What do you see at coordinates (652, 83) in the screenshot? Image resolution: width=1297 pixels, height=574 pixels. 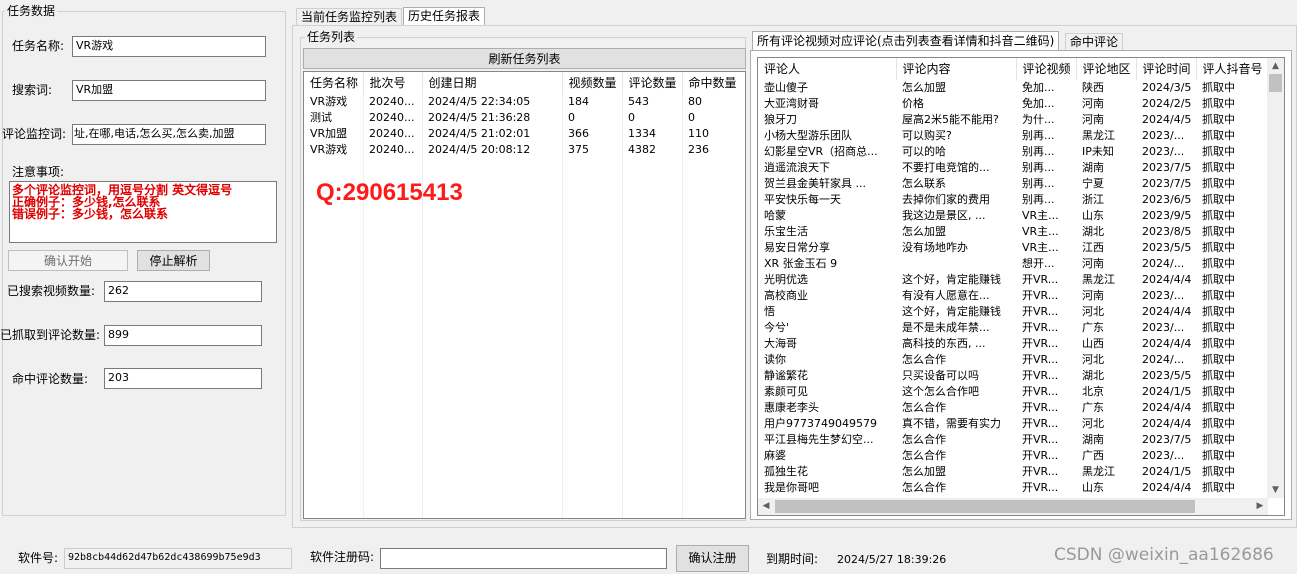 I see `column-header: 评论数量` at bounding box center [652, 83].